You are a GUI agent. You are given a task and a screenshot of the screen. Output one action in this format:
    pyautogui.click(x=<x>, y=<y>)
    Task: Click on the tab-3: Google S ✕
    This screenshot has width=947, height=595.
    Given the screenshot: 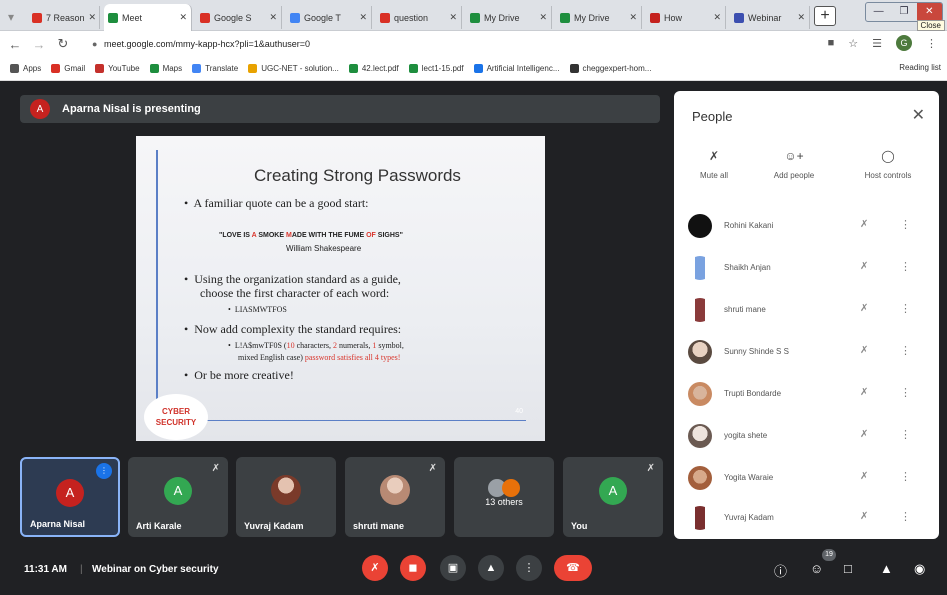 What is the action you would take?
    pyautogui.click(x=239, y=17)
    